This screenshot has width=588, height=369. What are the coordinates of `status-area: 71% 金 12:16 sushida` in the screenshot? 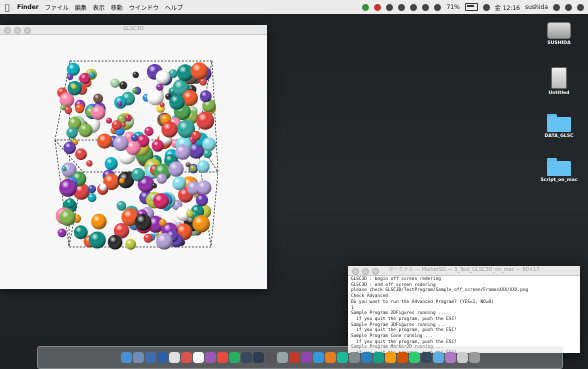 It's located at (473, 7).